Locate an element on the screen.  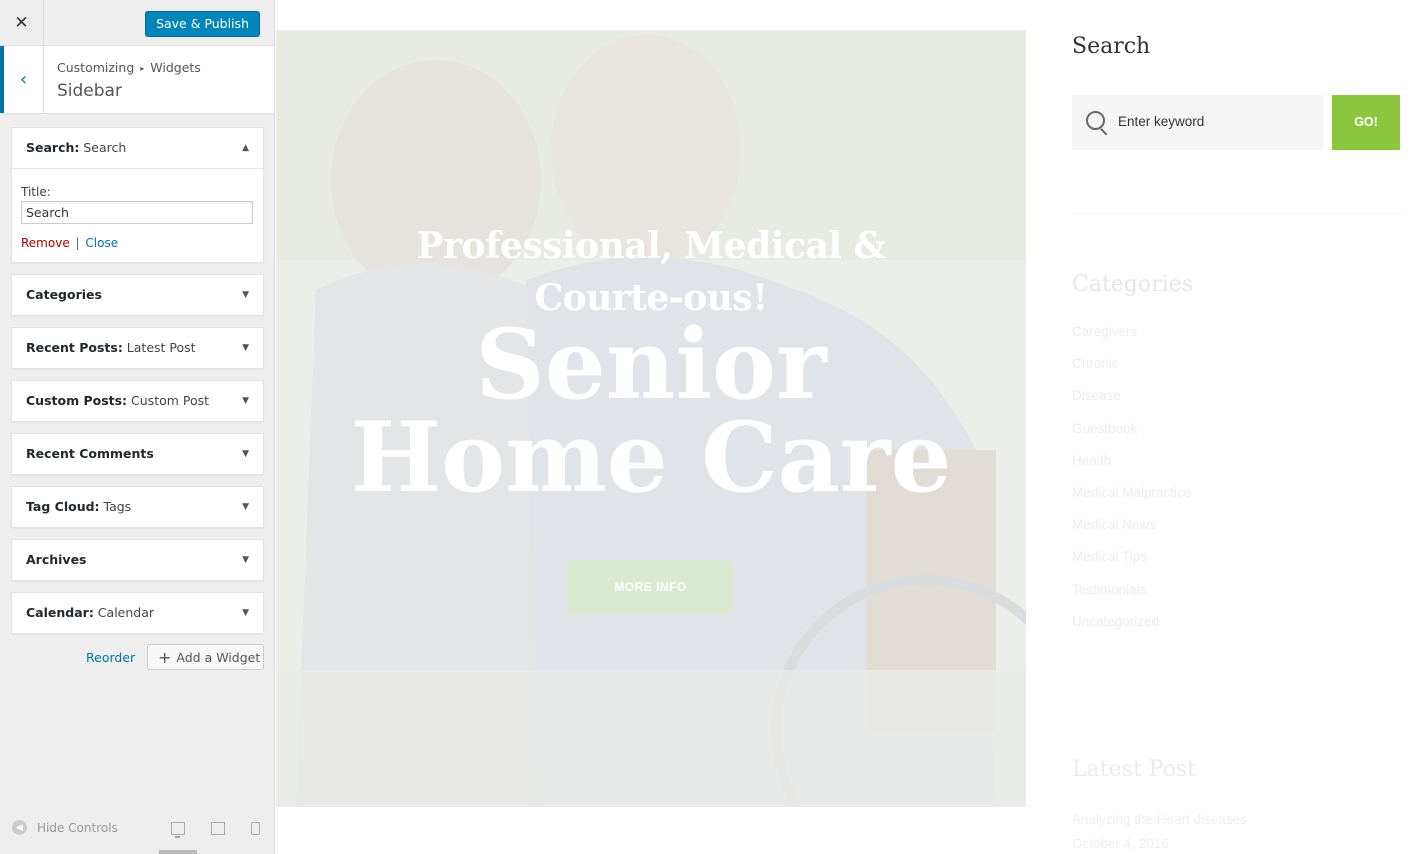
widget-header: Custom Posts: Custom Post ▼ is located at coordinates (137, 401).